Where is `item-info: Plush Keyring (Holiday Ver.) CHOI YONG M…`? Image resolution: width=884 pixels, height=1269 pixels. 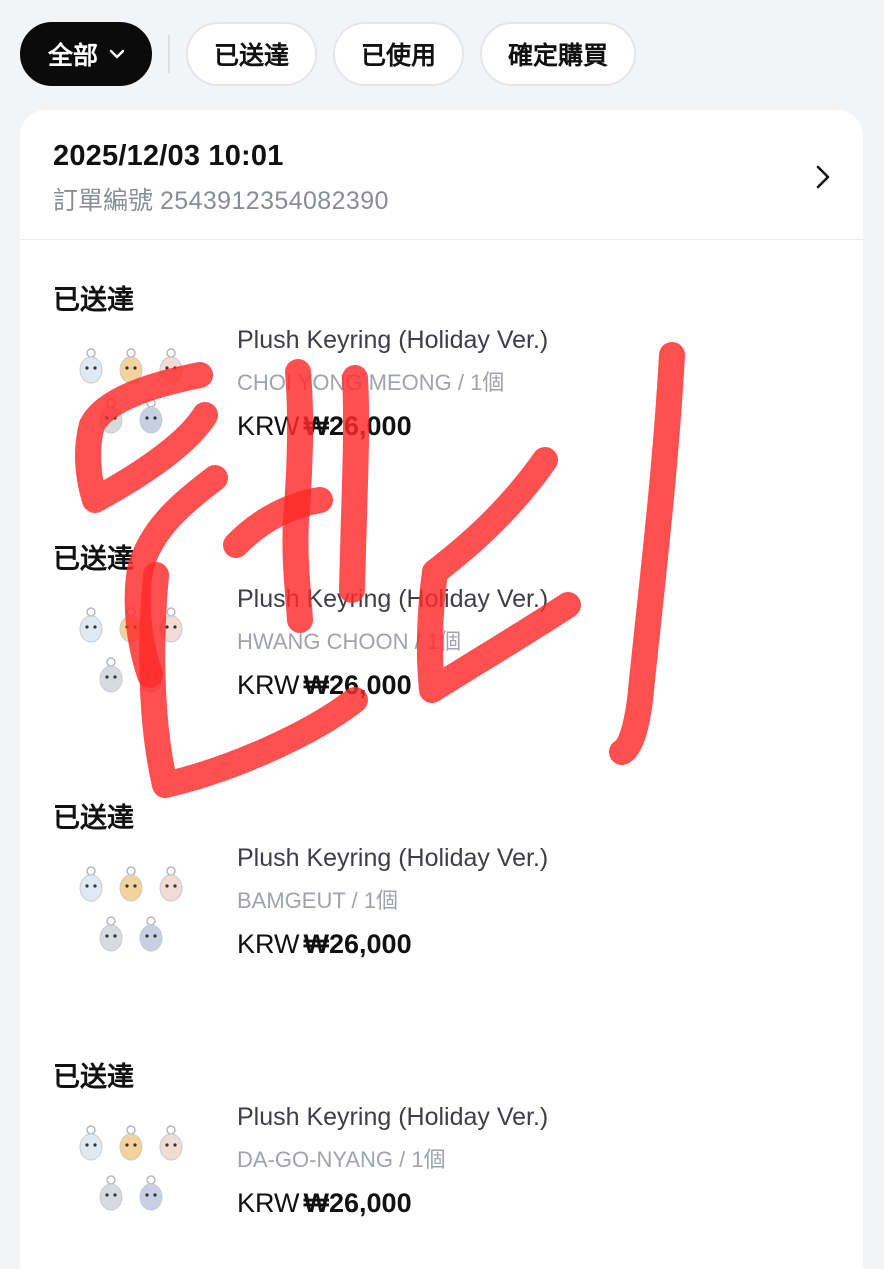
item-info: Plush Keyring (Holiday Ver.) CHOI YONG M… is located at coordinates (392, 384).